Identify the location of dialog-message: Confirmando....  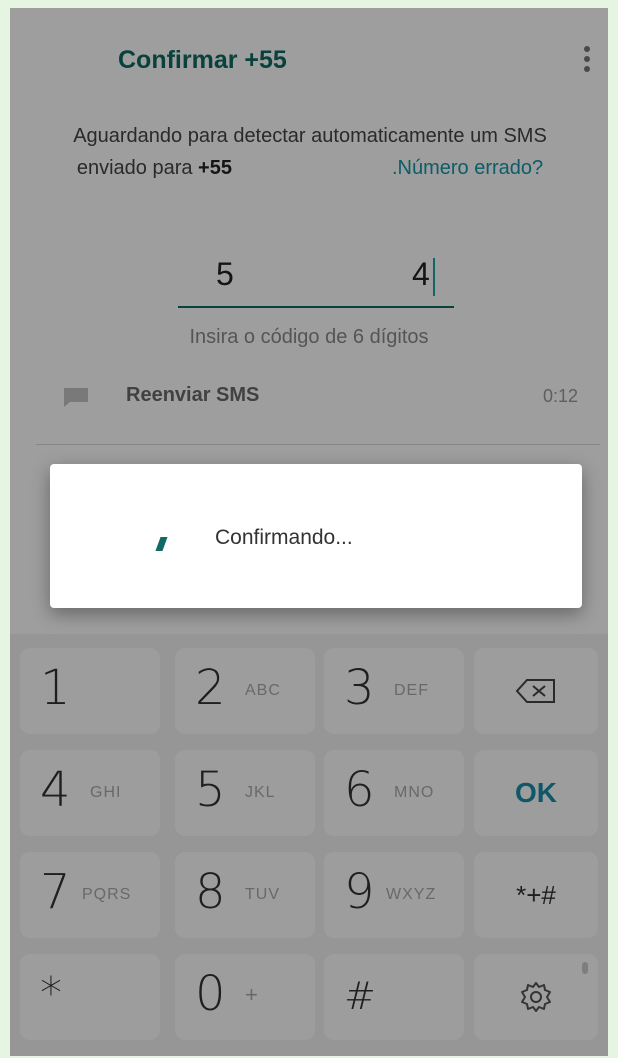
(284, 537).